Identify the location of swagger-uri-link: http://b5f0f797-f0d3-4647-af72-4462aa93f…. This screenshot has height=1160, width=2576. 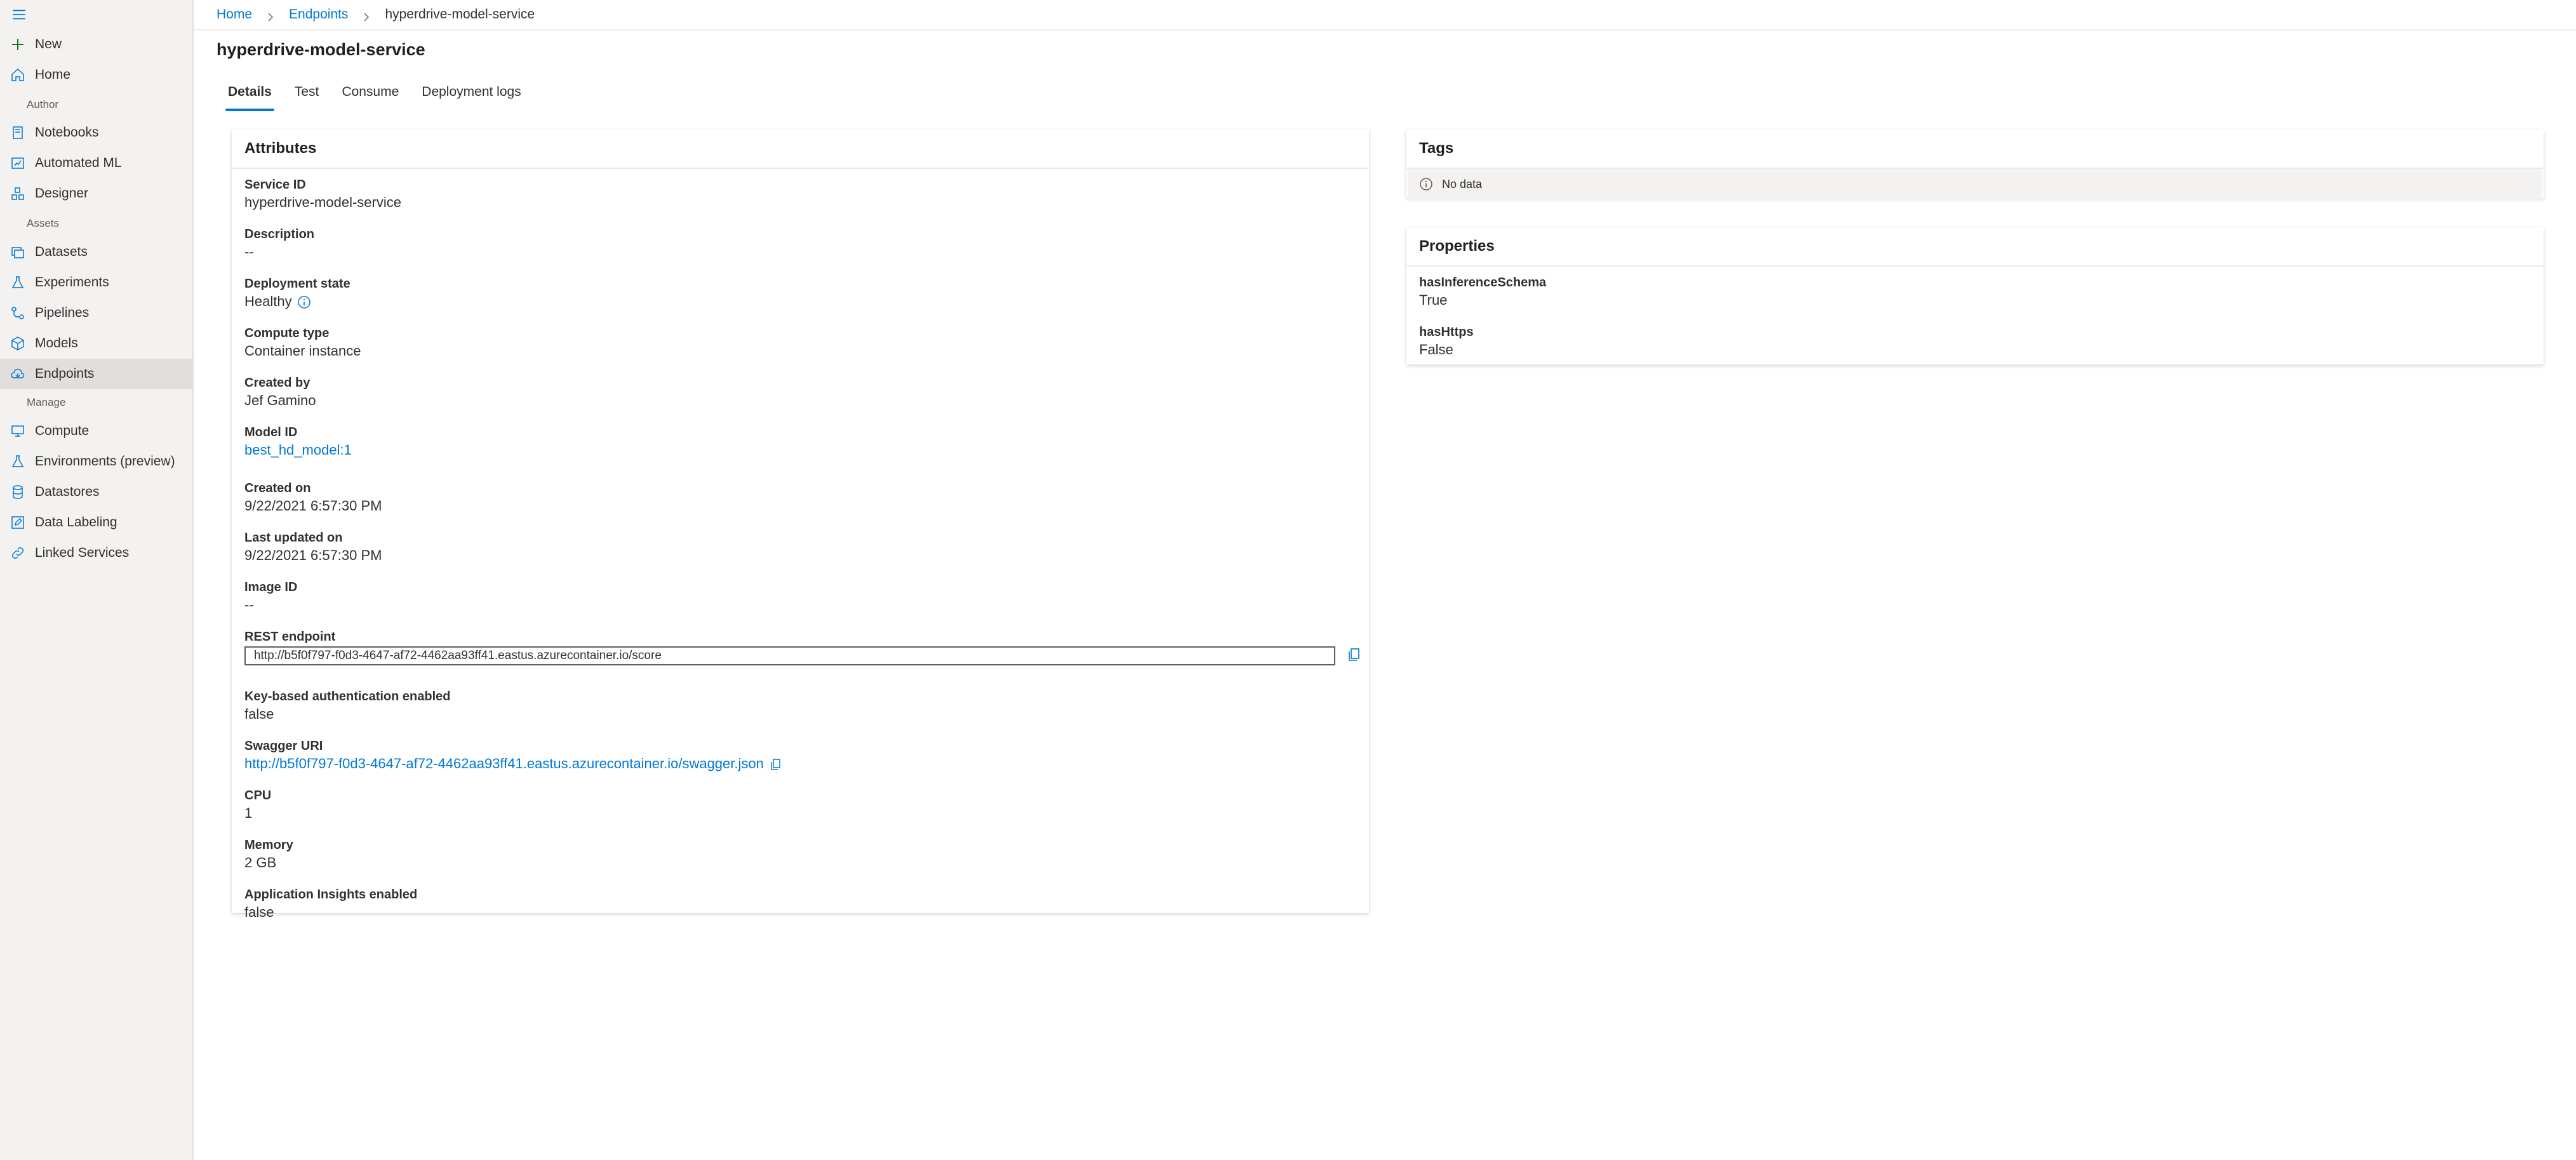
(504, 763).